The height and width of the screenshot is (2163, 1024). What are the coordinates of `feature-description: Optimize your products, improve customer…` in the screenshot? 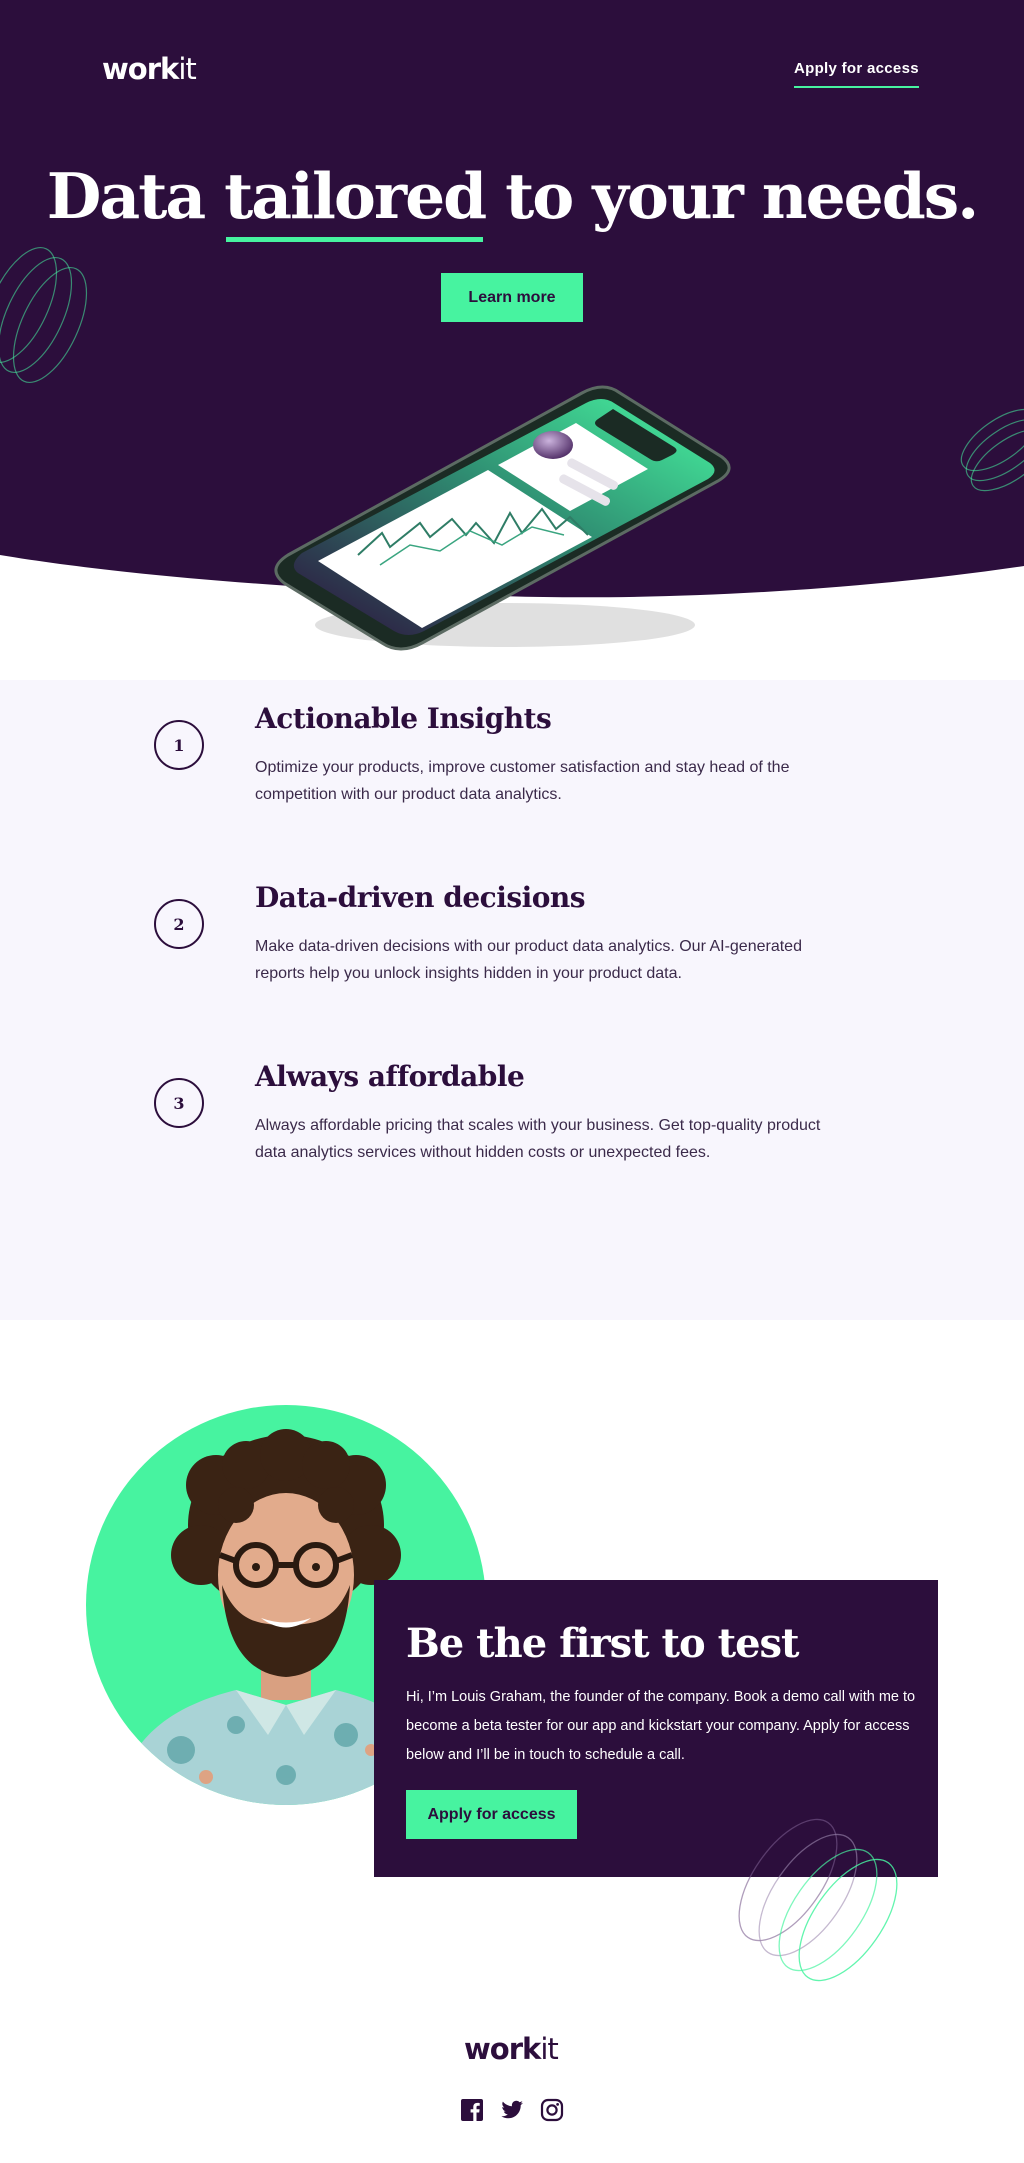 It's located at (522, 781).